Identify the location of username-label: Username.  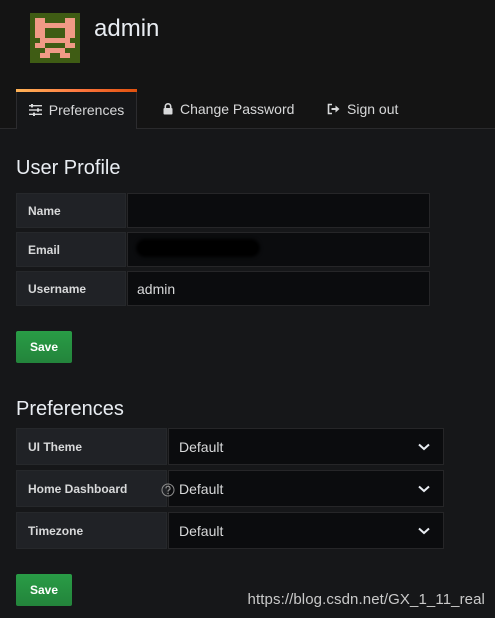
(71, 288).